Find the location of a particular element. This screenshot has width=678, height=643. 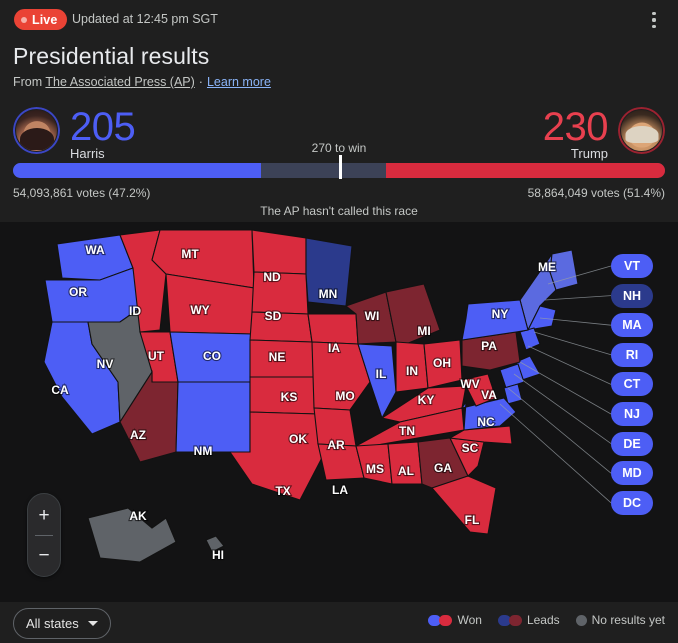

learn-more-link: Learn more is located at coordinates (239, 82).